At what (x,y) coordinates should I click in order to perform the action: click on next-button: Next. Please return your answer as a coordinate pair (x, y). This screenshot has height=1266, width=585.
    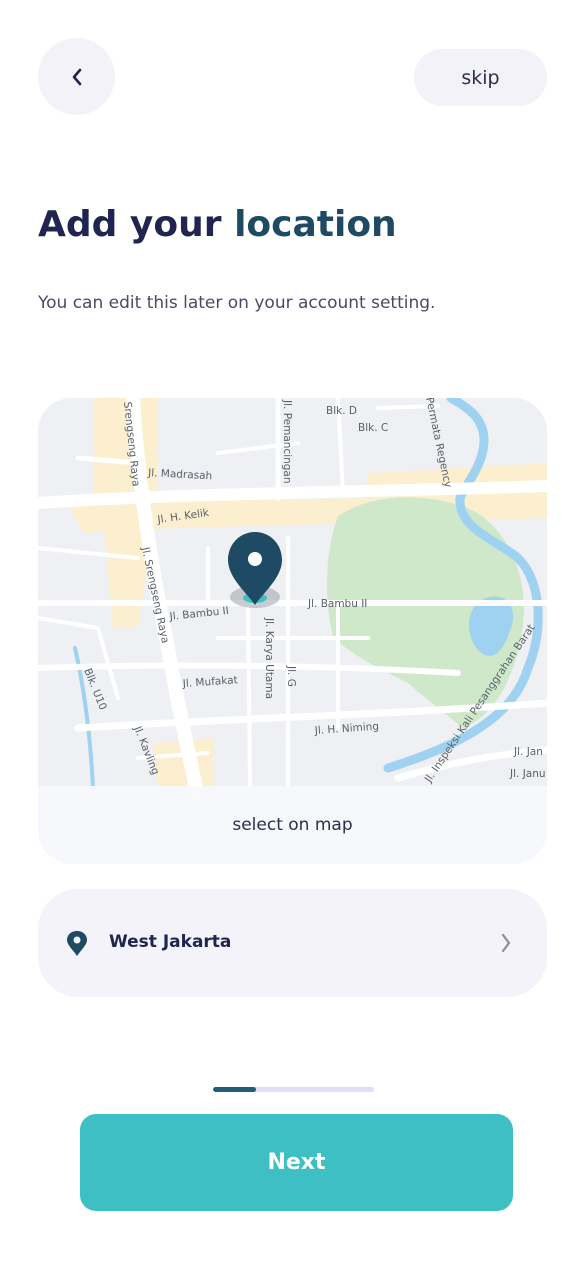
    Looking at the image, I should click on (296, 1162).